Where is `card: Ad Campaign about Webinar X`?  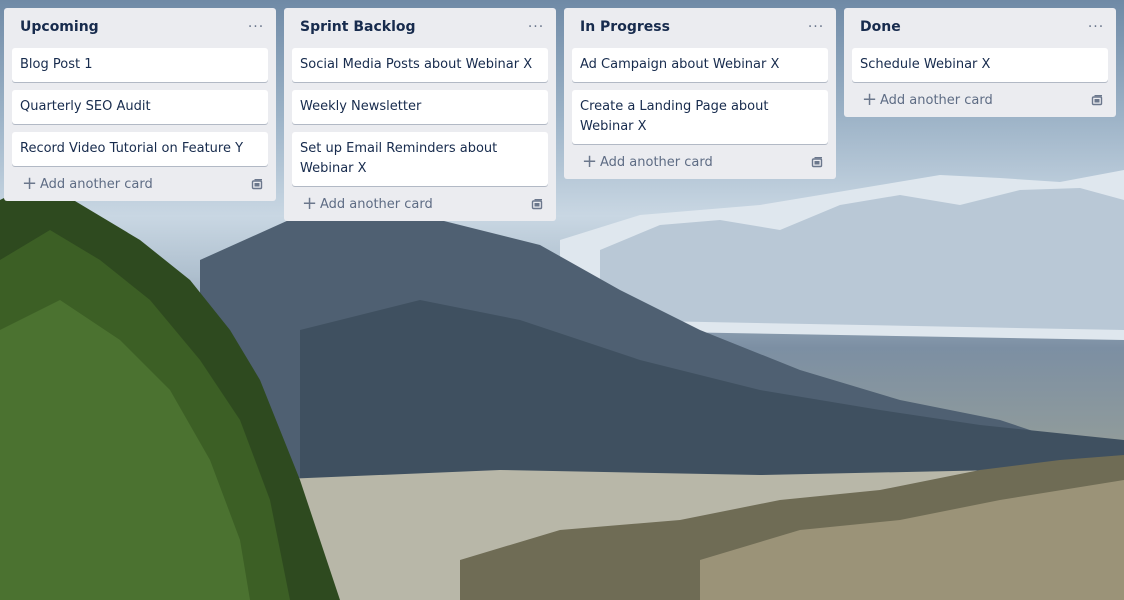 card: Ad Campaign about Webinar X is located at coordinates (700, 65).